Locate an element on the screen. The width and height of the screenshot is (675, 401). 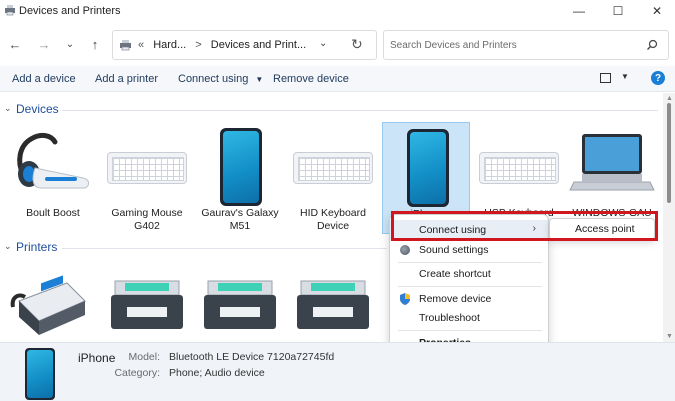
address-dropdown-icon: ⌄ is located at coordinates (323, 43).